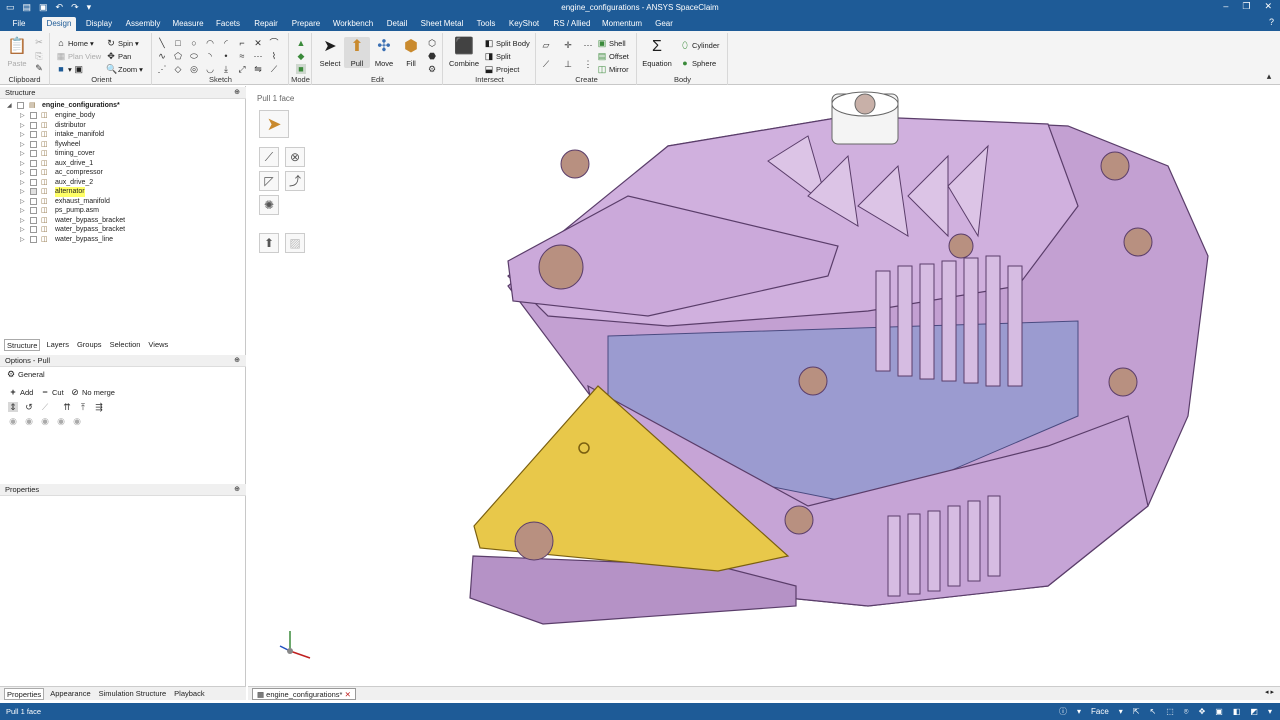 The height and width of the screenshot is (720, 1280). Describe the element at coordinates (194, 43) in the screenshot. I see `circle-tool-icon: ○` at that location.